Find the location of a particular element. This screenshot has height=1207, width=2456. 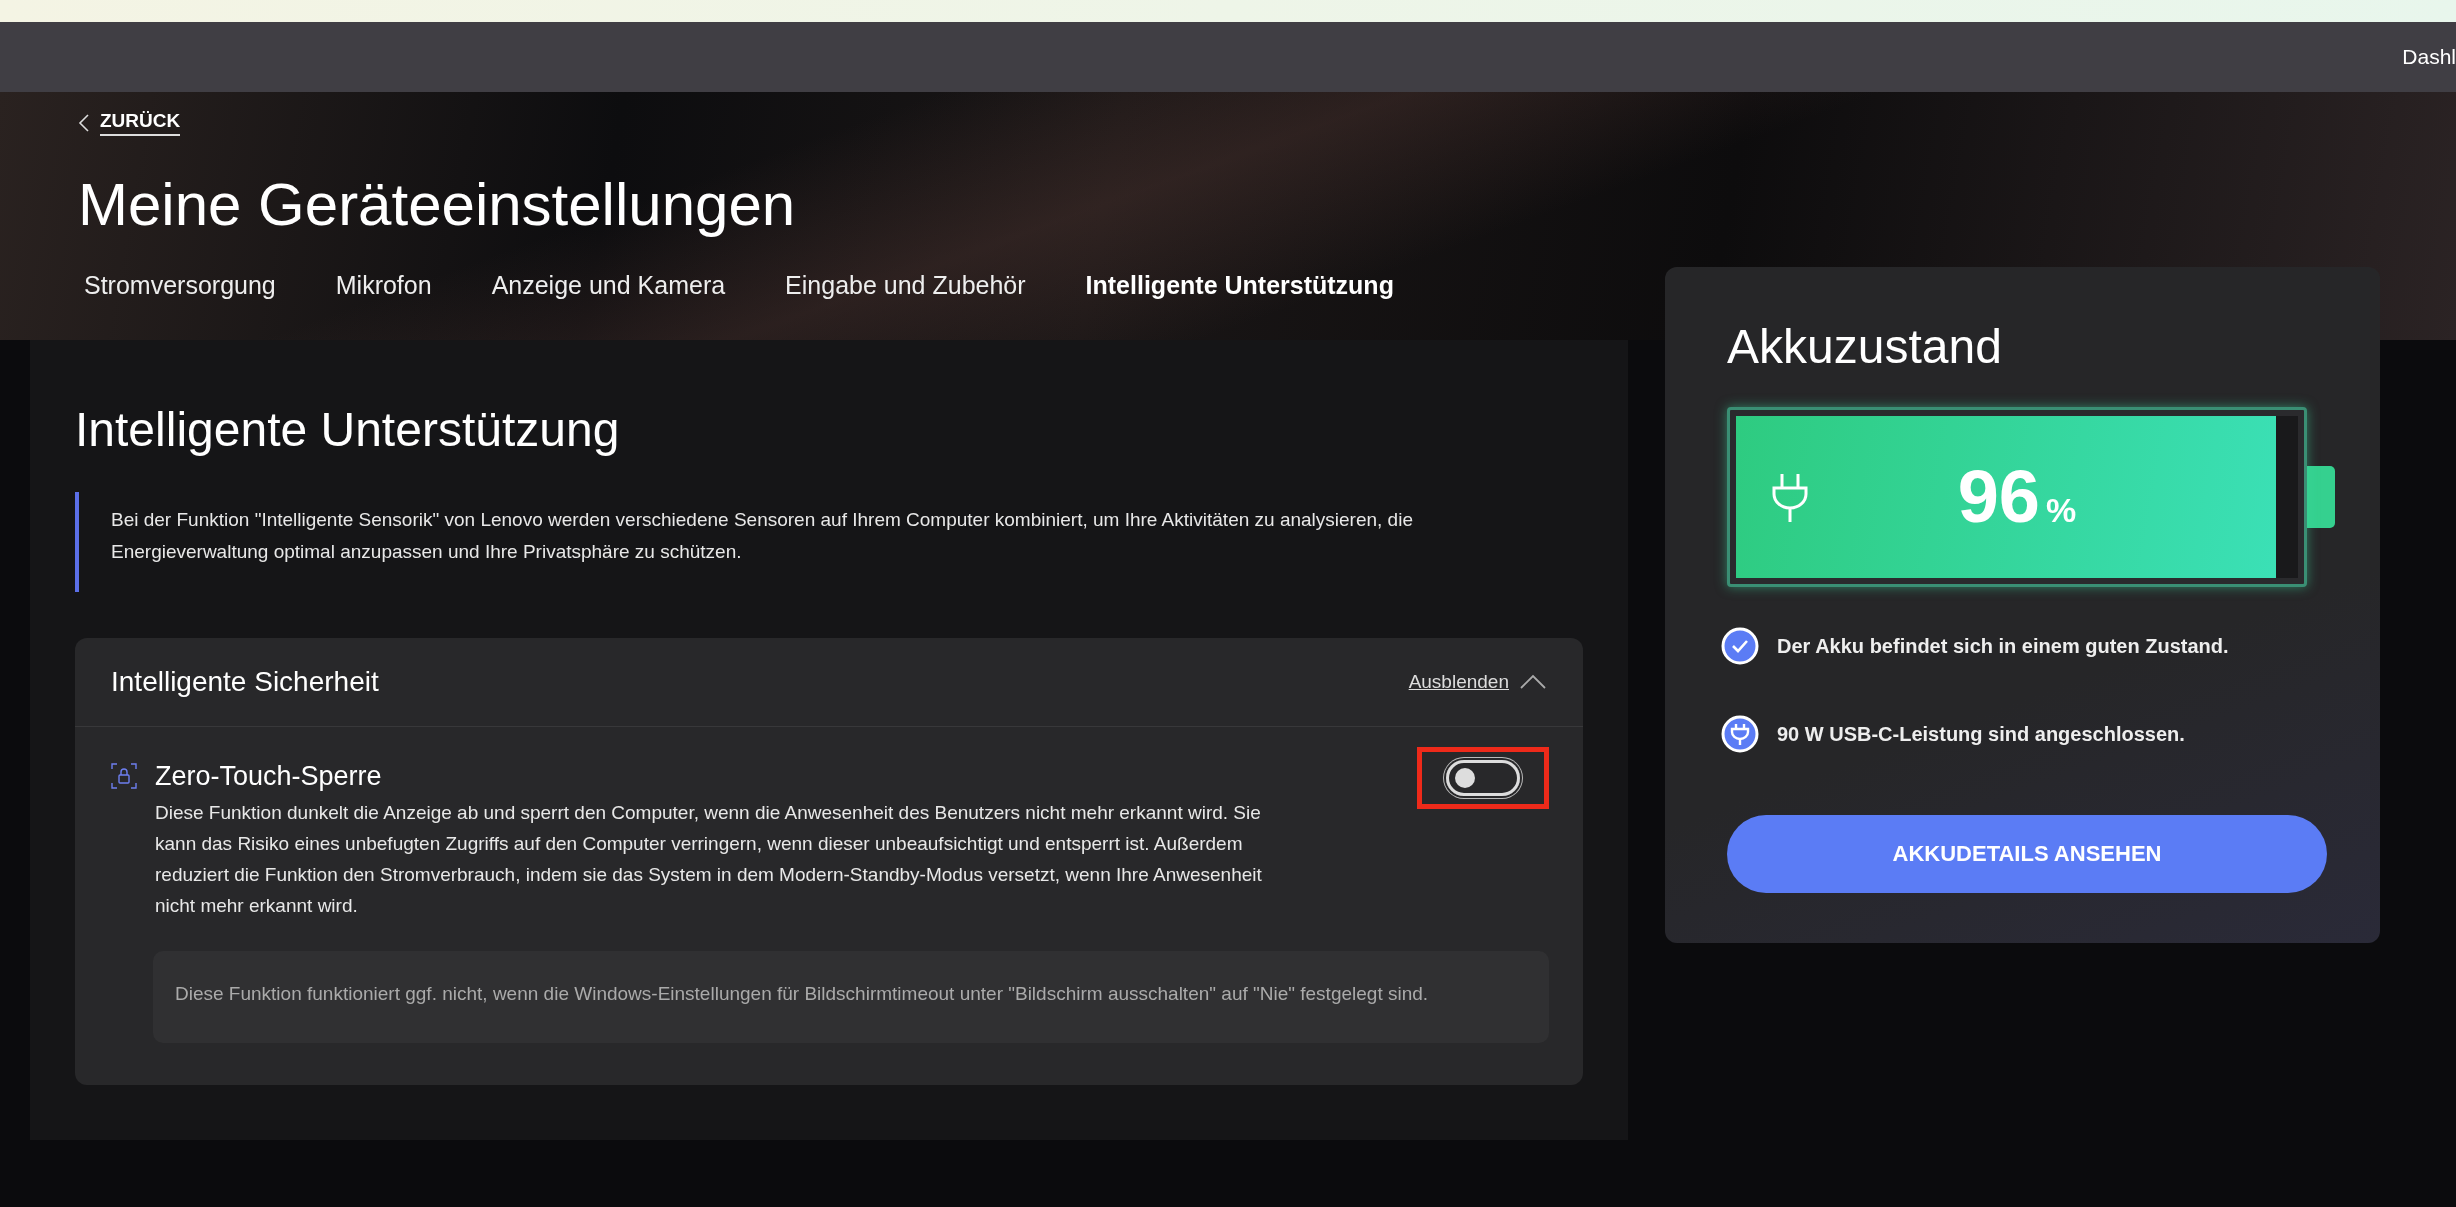

plug-circle-icon is located at coordinates (1740, 734).